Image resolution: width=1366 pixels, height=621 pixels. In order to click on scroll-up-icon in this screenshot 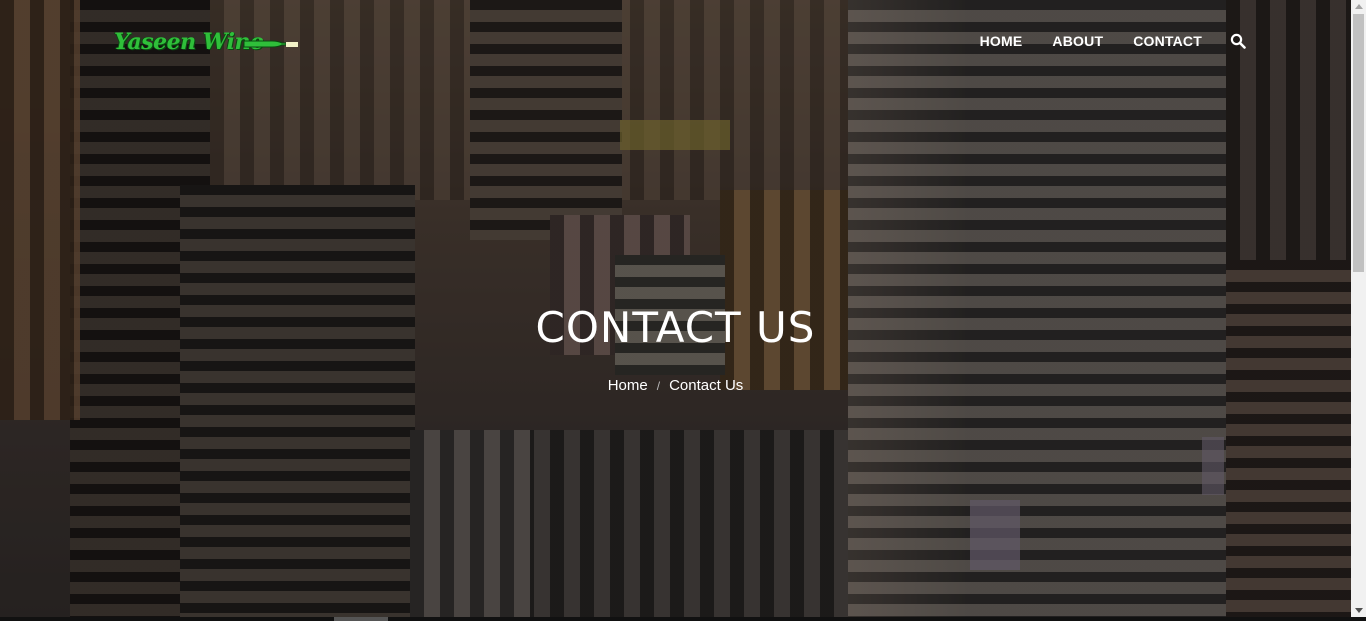, I will do `click(1359, 6)`.